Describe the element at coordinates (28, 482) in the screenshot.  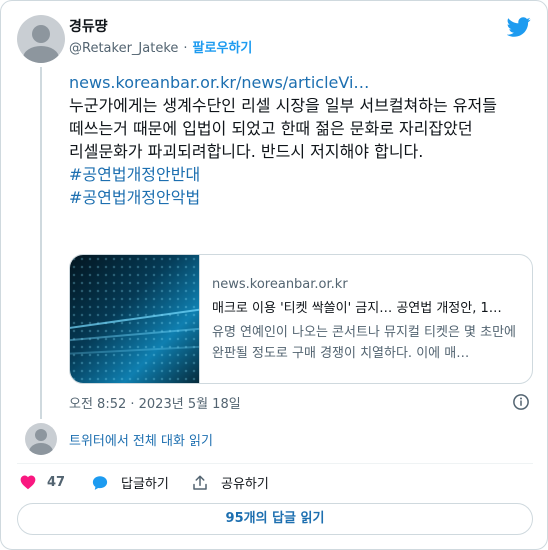
I see `heart-icon` at that location.